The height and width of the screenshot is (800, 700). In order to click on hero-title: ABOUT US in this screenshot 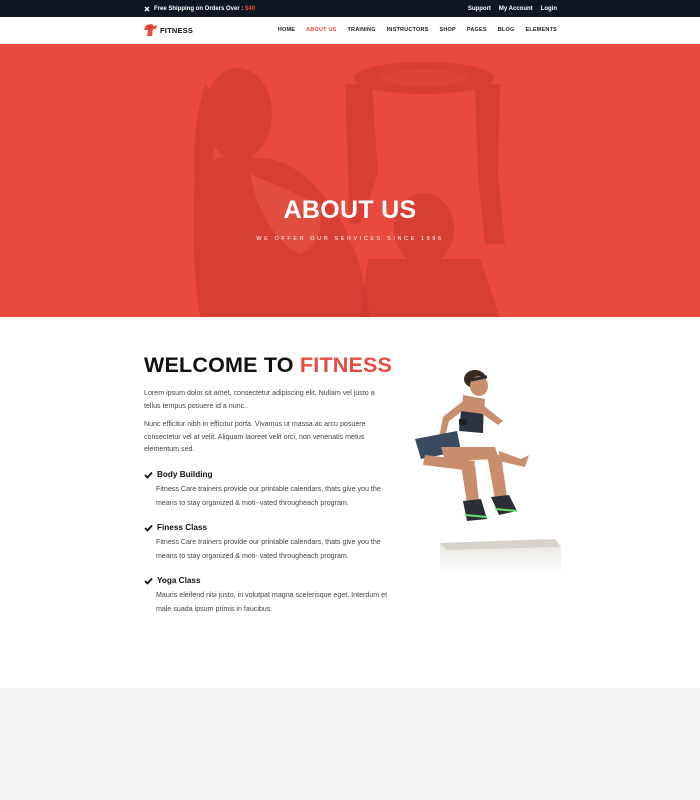, I will do `click(350, 210)`.